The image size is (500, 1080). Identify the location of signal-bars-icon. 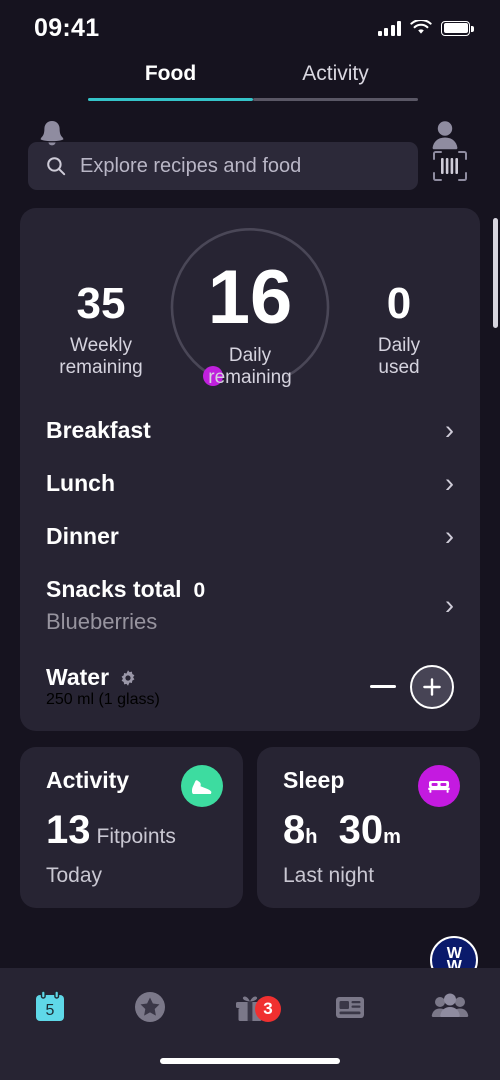
(389, 28).